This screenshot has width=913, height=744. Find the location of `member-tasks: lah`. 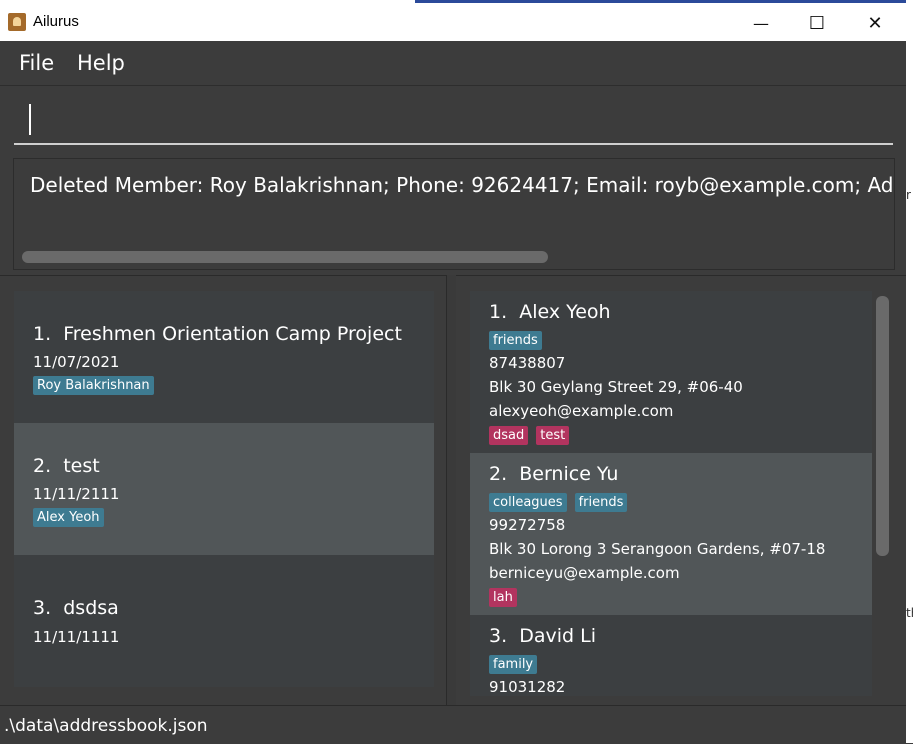

member-tasks: lah is located at coordinates (507, 596).